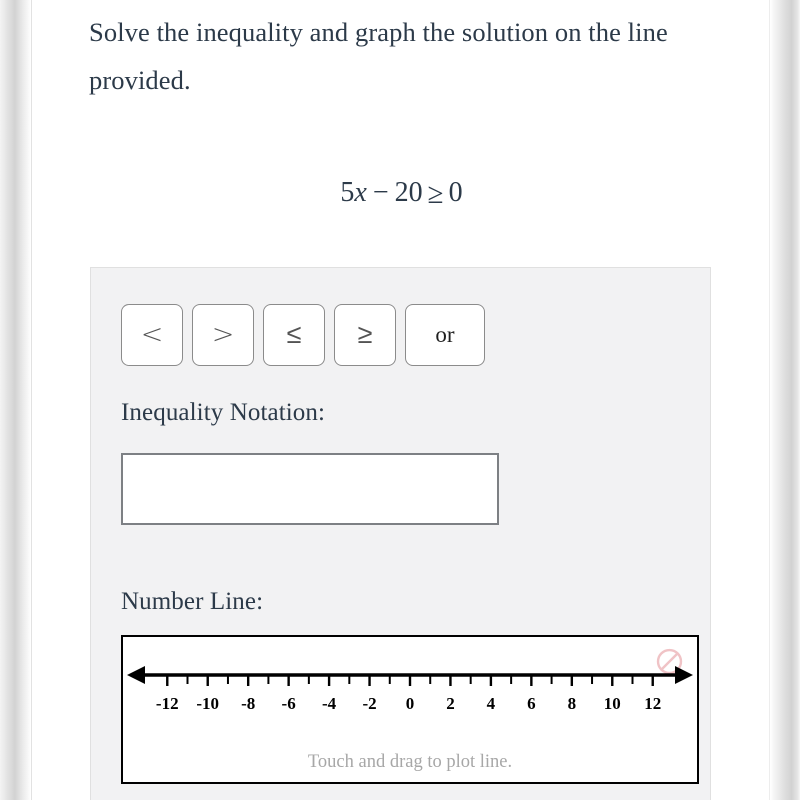 The image size is (800, 800). I want to click on equation-right-side: 0, so click(455, 192).